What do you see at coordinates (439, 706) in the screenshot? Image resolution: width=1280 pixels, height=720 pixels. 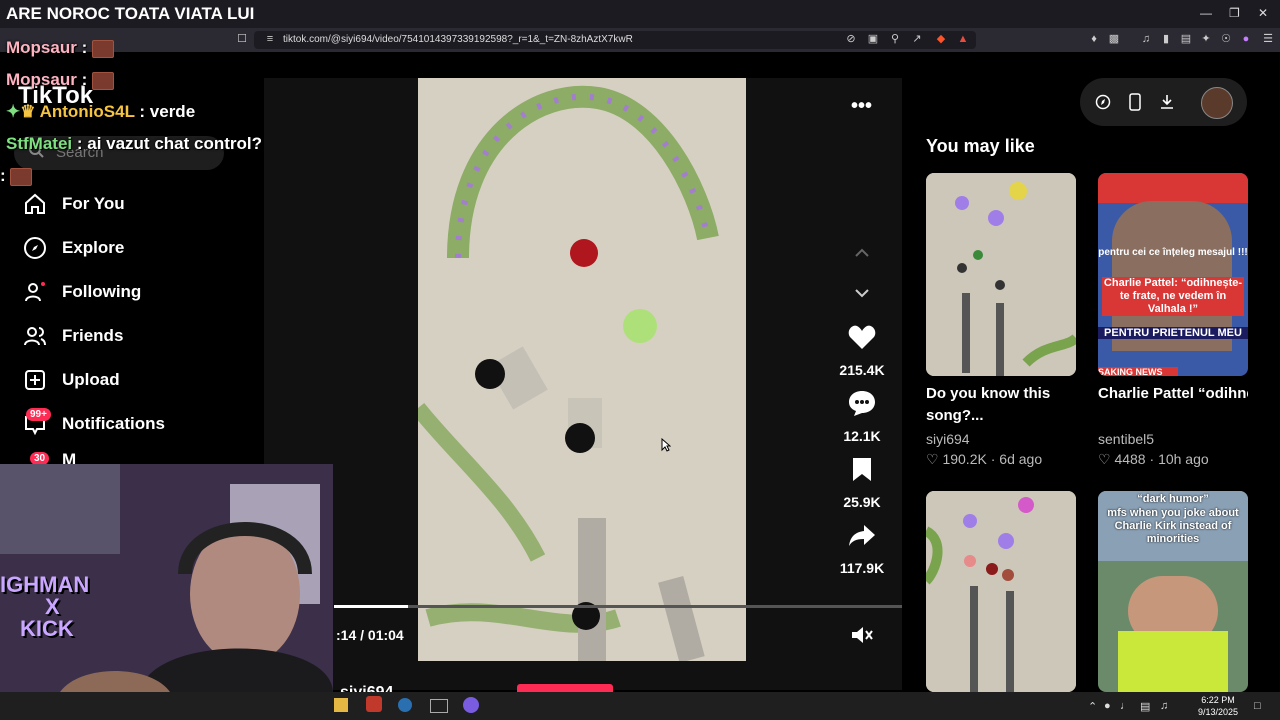 I see `terminal-icon` at bounding box center [439, 706].